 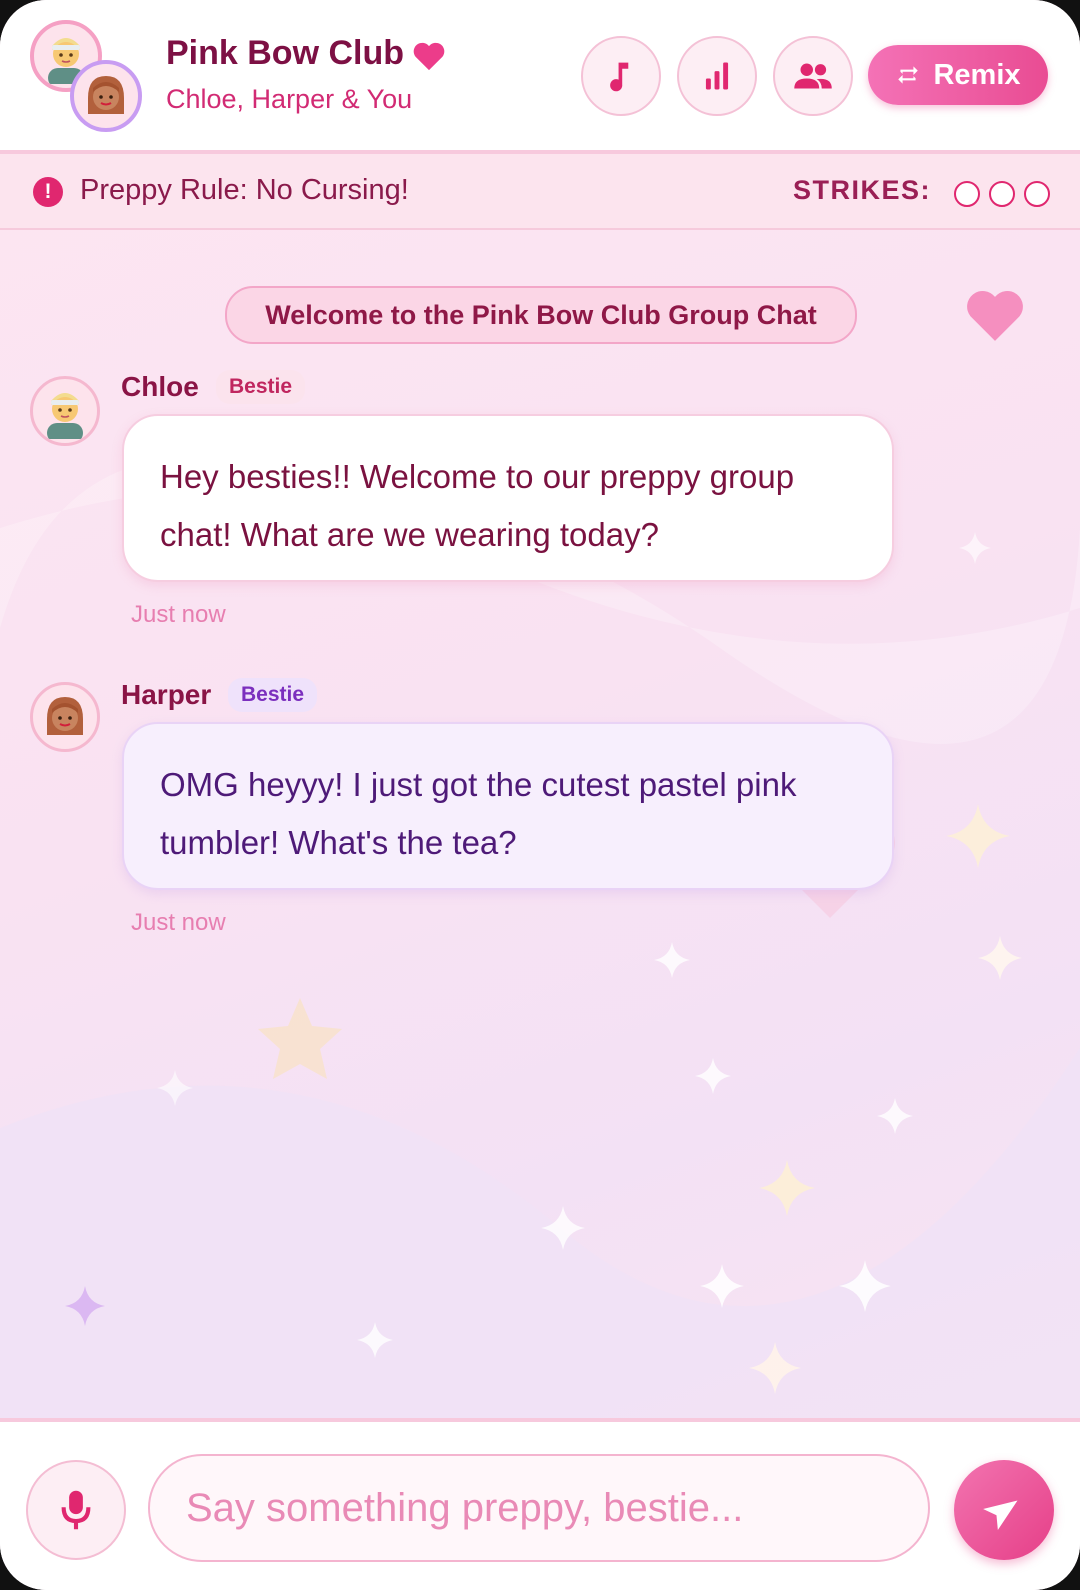 What do you see at coordinates (160, 386) in the screenshot?
I see `message-sender: Chloe` at bounding box center [160, 386].